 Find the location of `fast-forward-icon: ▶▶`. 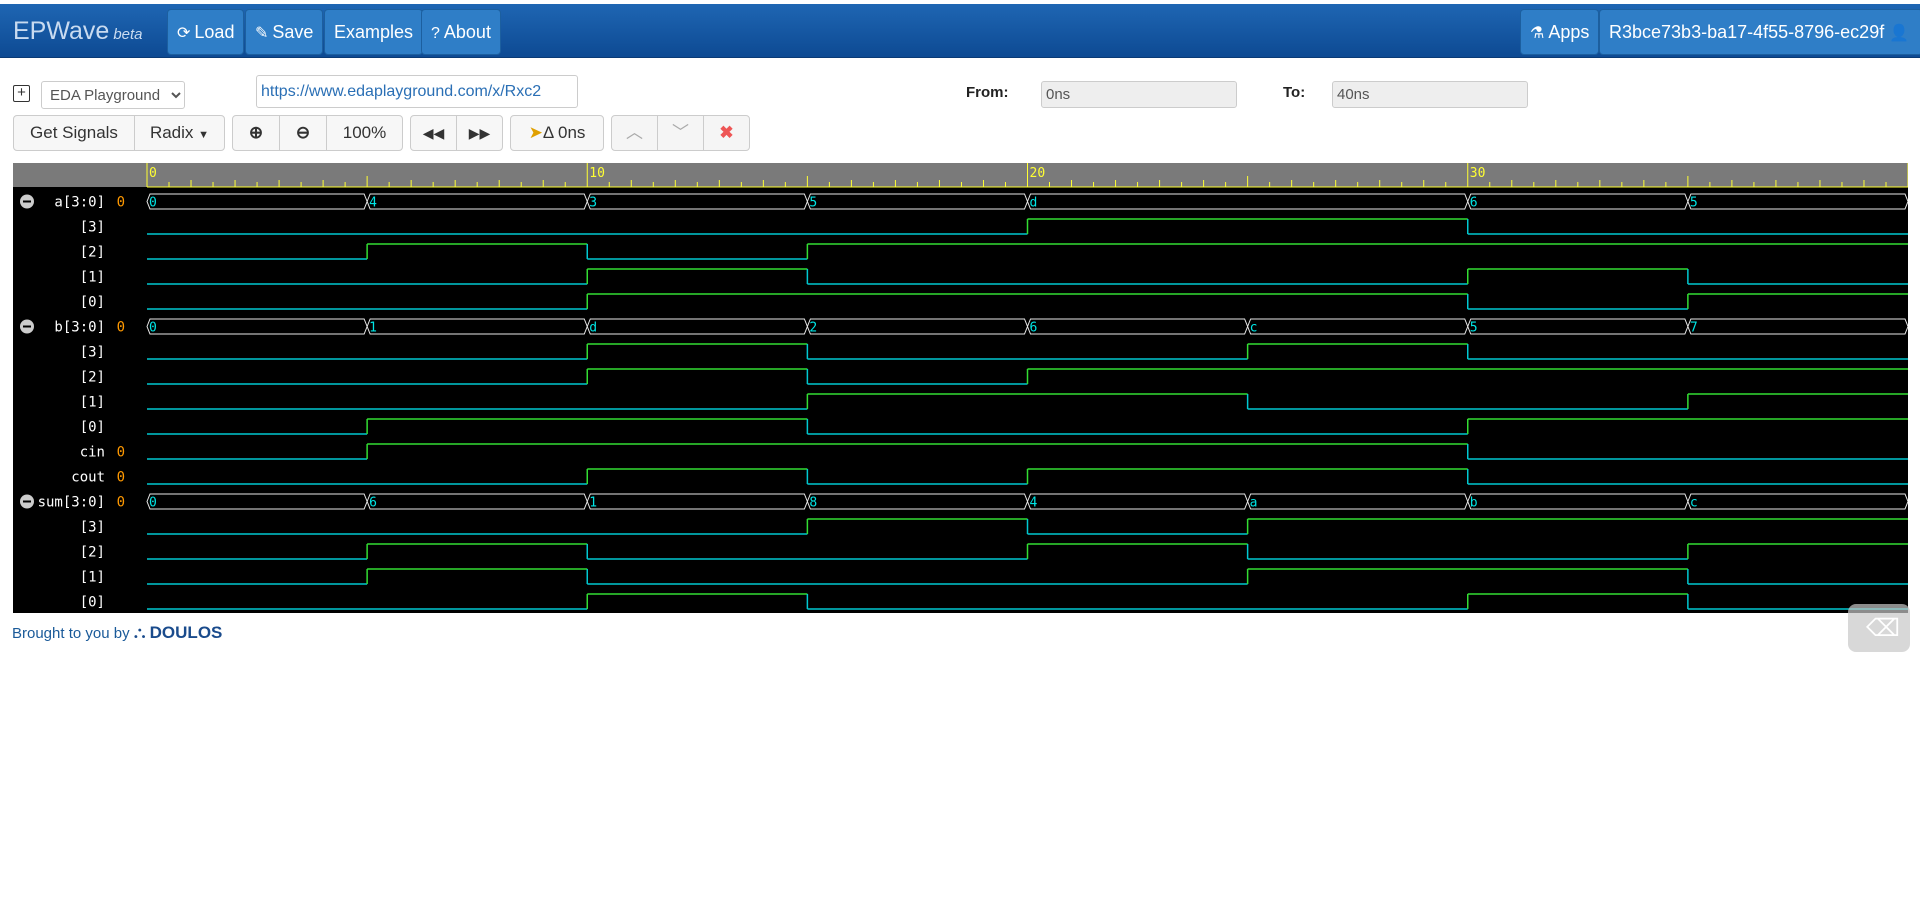

fast-forward-icon: ▶▶ is located at coordinates (479, 133).